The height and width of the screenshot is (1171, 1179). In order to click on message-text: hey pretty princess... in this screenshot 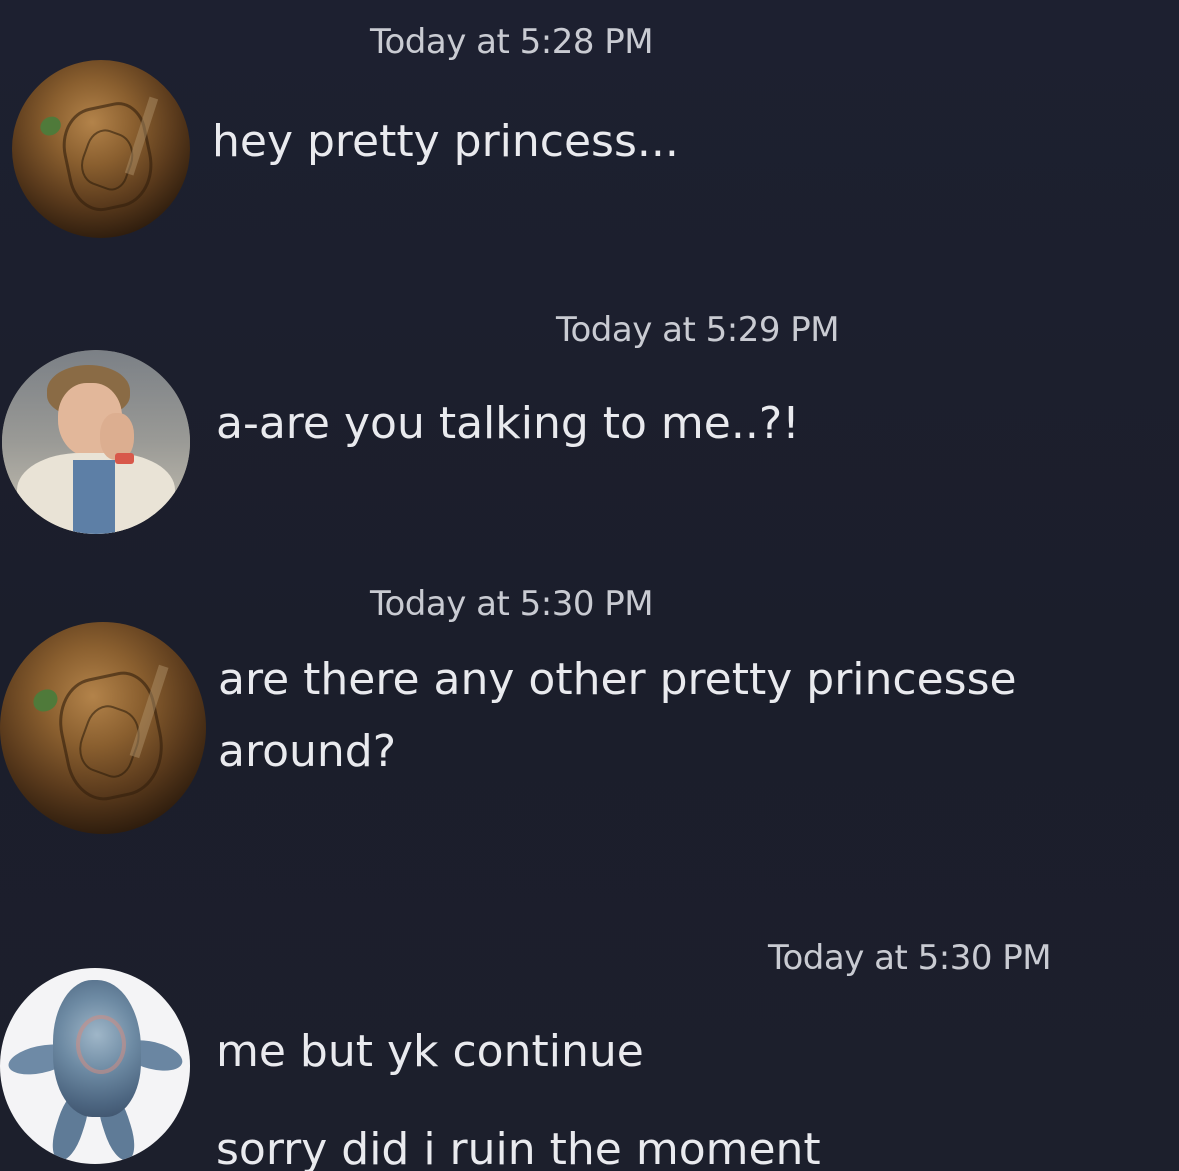, I will do `click(445, 141)`.